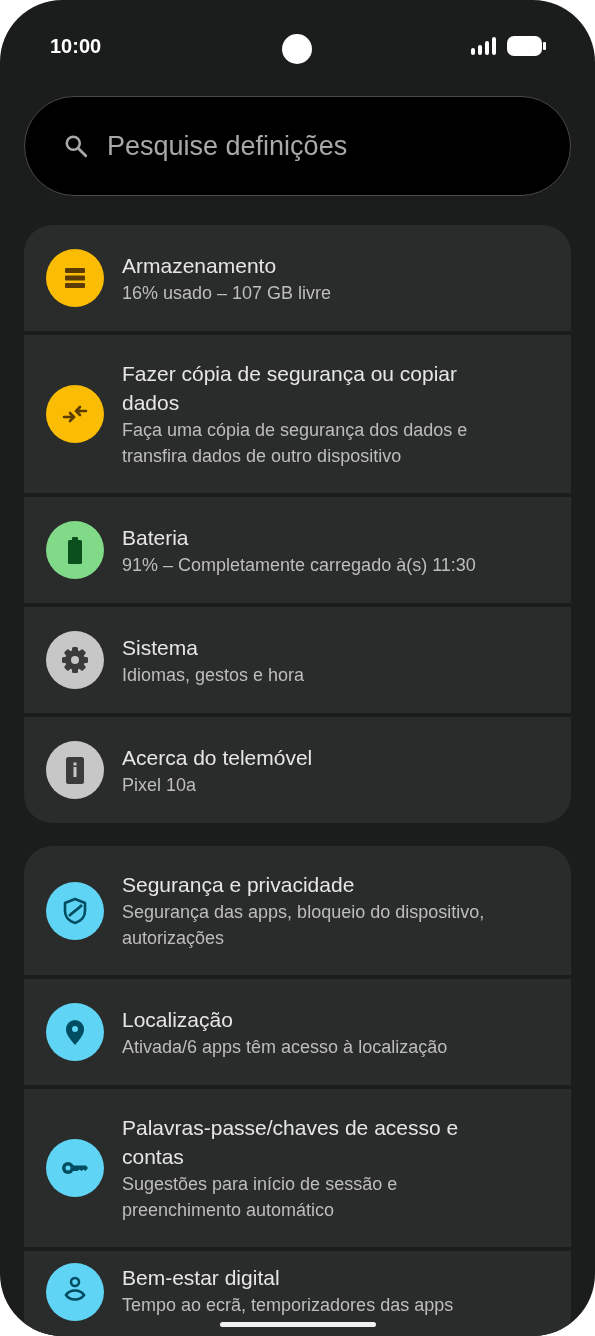 This screenshot has height=1336, width=595. What do you see at coordinates (297, 550) in the screenshot?
I see `settings-item: Bateria 91% – Completamente carregado à(s) 11:30` at bounding box center [297, 550].